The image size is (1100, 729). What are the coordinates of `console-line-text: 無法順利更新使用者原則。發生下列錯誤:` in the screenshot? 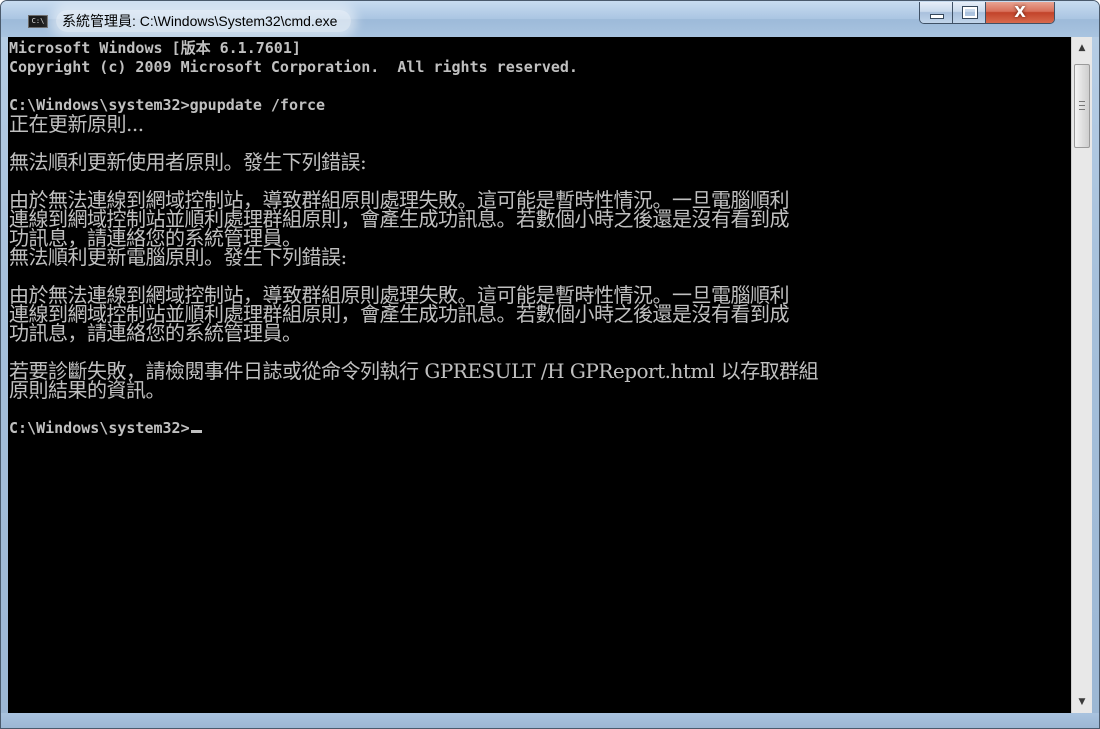 It's located at (188, 162).